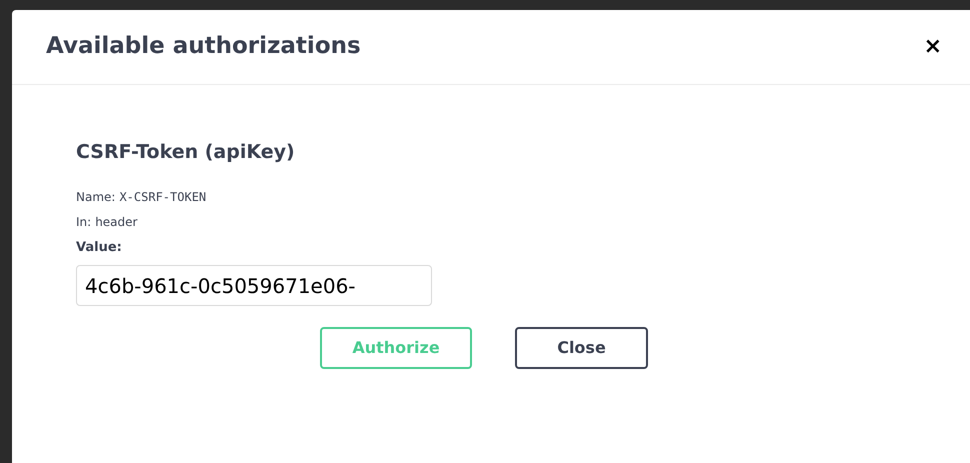 The image size is (970, 463). I want to click on param-value: X-CSRF-TOKEN, so click(162, 197).